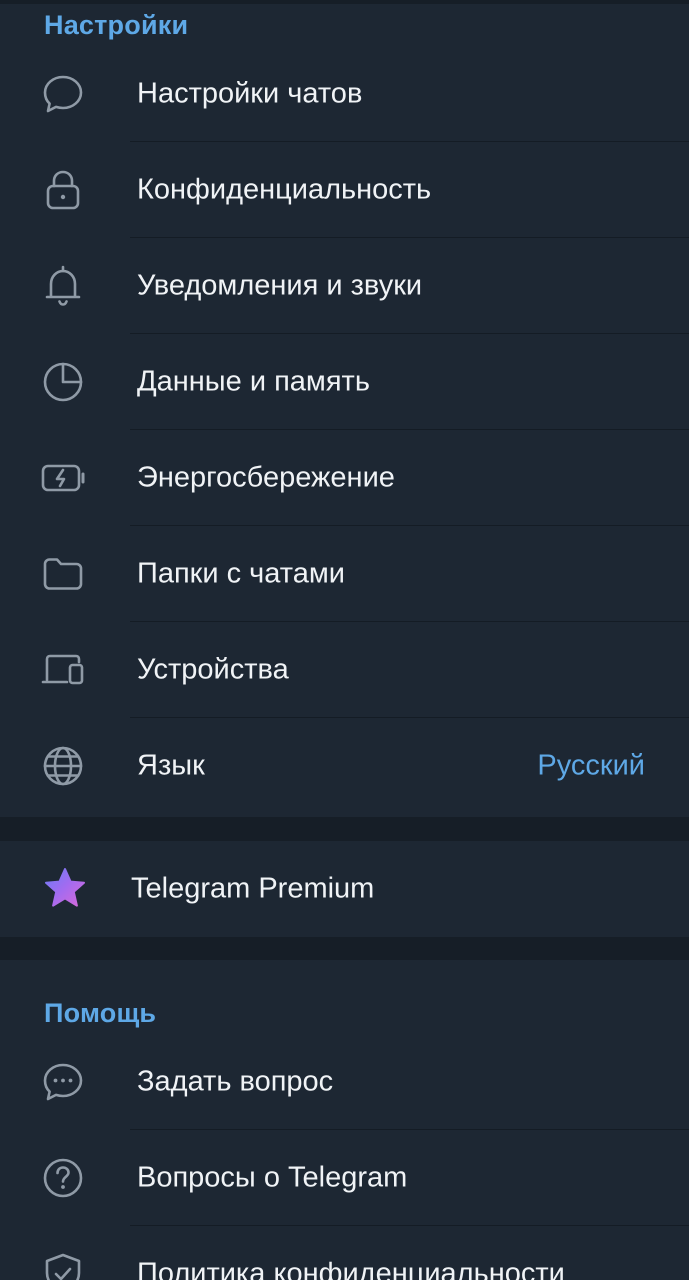 This screenshot has width=689, height=1280. What do you see at coordinates (100, 1013) in the screenshot?
I see `help-section-title: Помощь` at bounding box center [100, 1013].